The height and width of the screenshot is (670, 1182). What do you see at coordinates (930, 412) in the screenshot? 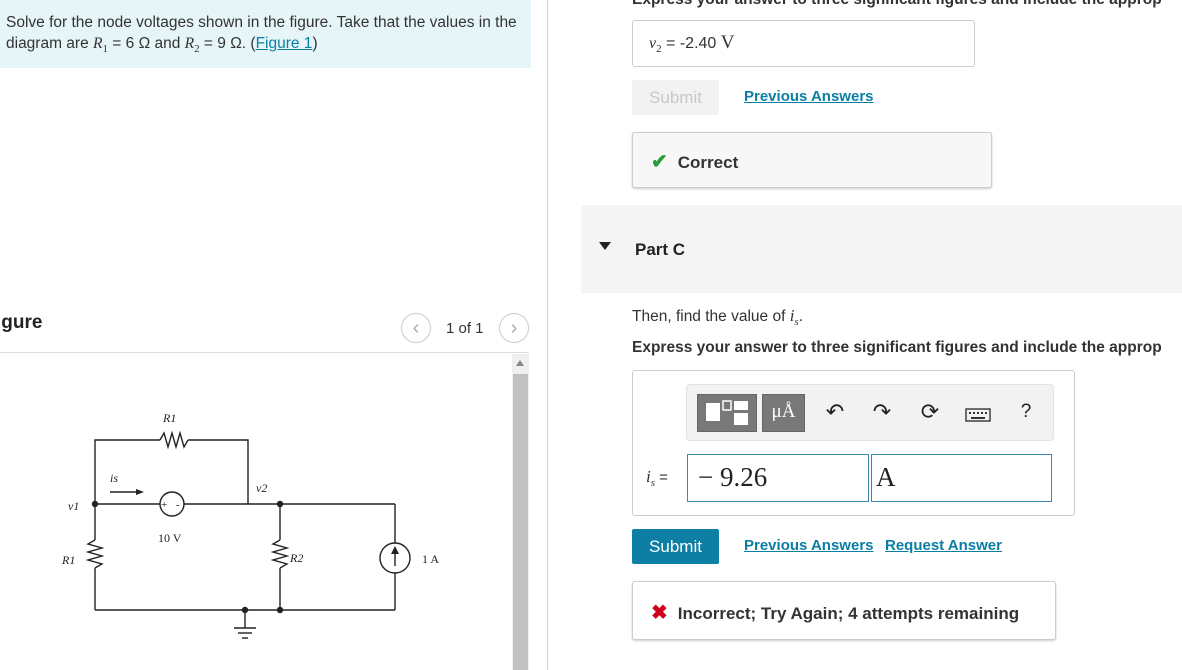
I see `reset-icon: ⟳` at bounding box center [930, 412].